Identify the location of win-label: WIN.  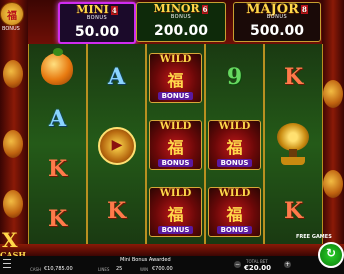
(144, 269).